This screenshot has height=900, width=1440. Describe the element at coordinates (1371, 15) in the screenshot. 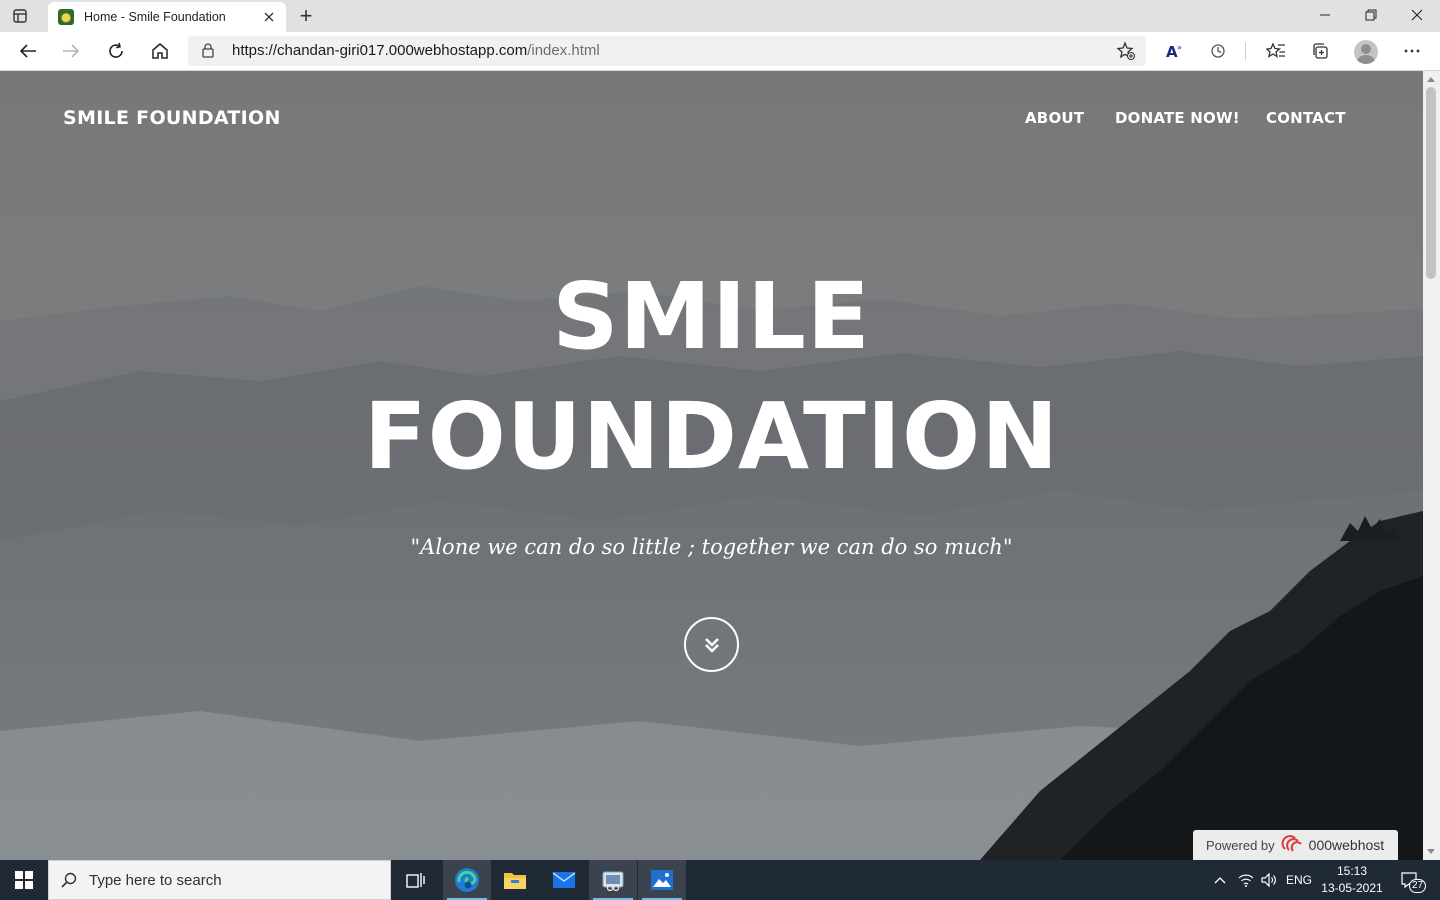

I see `restore-icon` at that location.